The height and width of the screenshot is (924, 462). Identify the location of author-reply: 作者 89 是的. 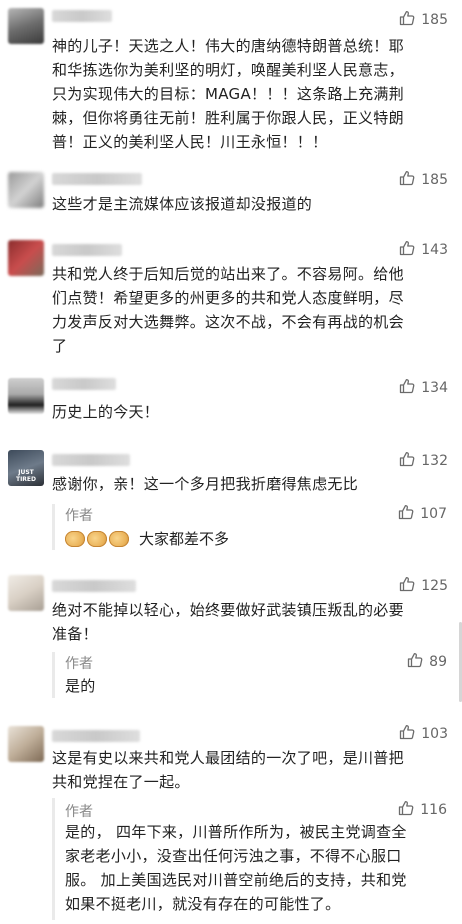
(255, 675).